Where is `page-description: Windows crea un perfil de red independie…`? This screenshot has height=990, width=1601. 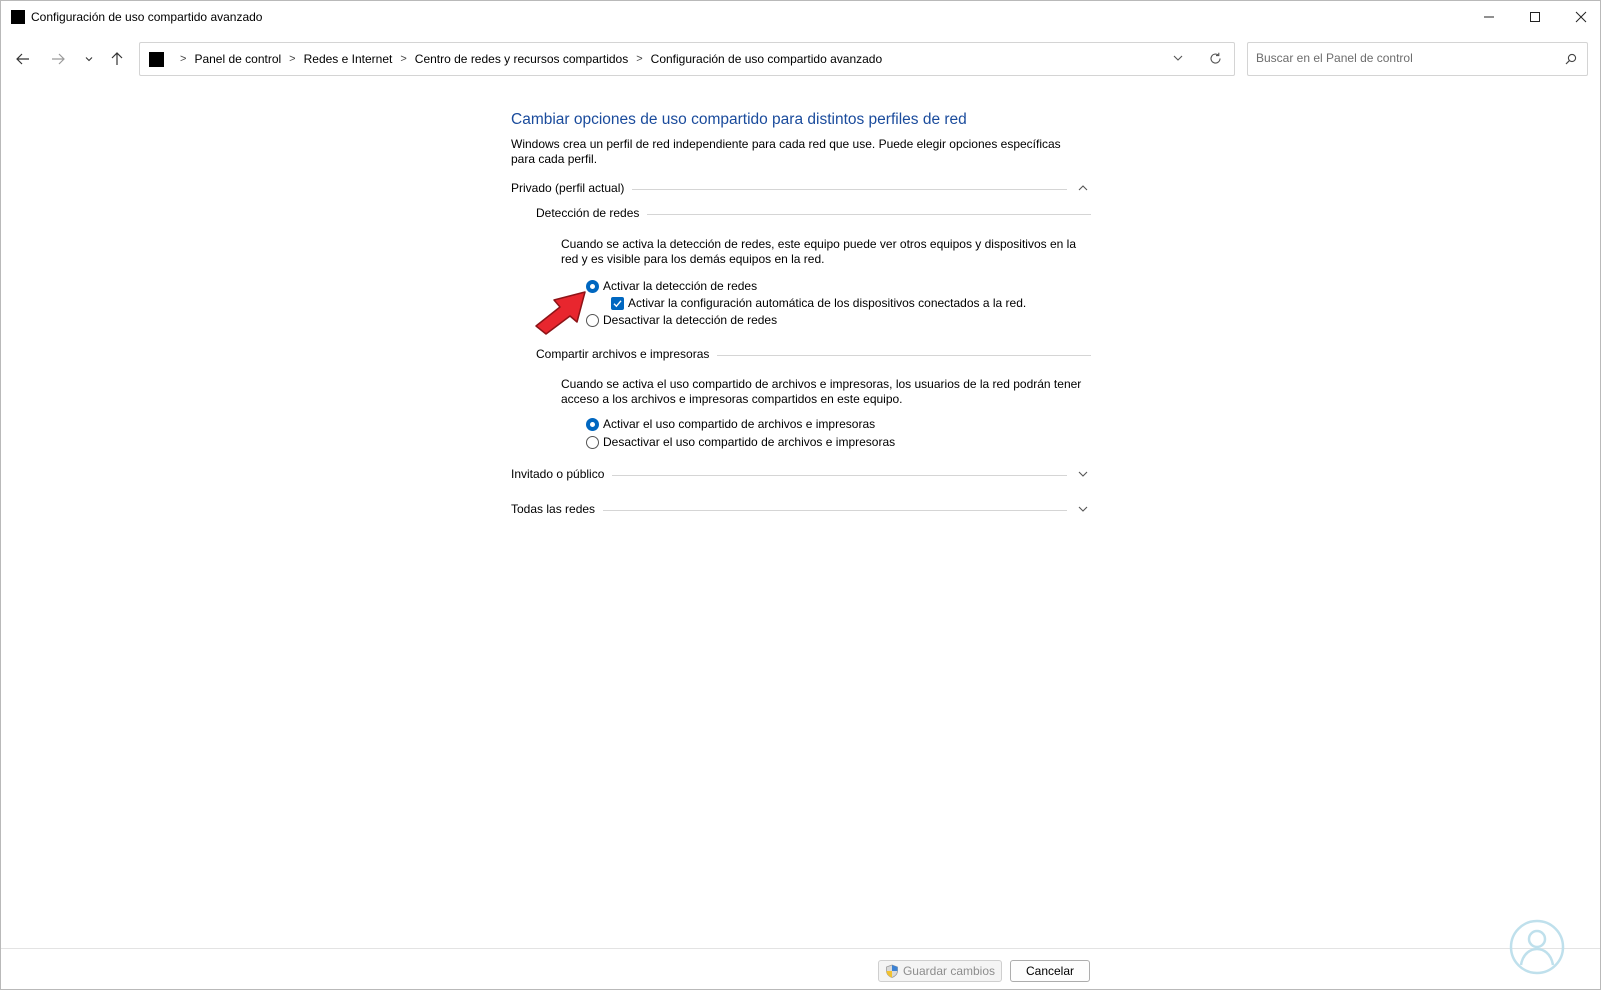
page-description: Windows crea un perfil de red independie… is located at coordinates (786, 151).